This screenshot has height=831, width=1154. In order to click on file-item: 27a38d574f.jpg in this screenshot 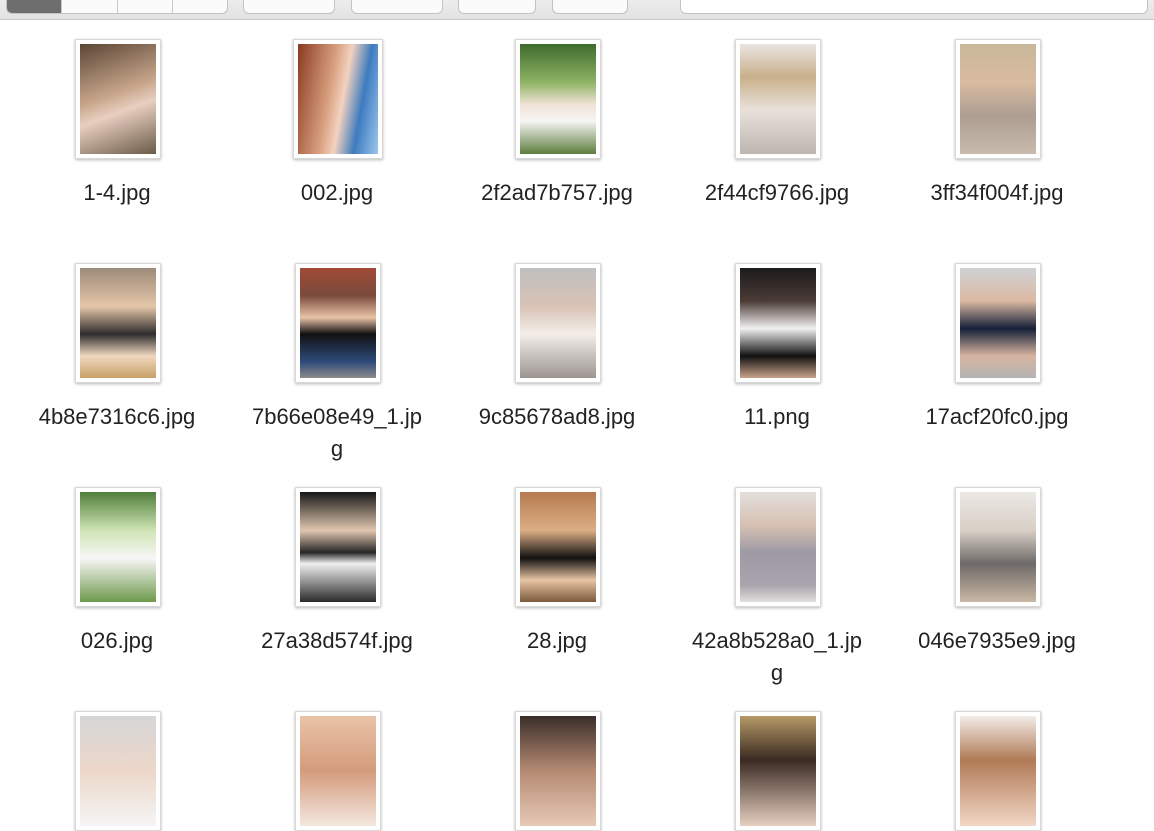, I will do `click(337, 580)`.